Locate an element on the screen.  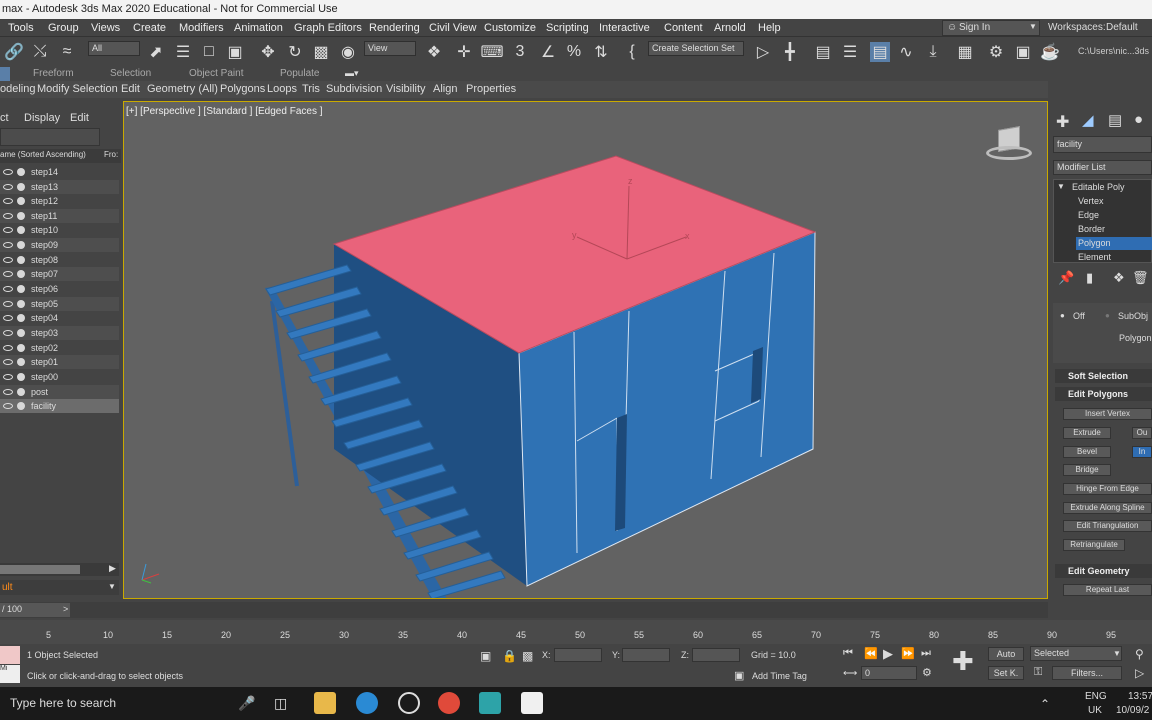
motion-tab-icon: ● is located at coordinates (1138, 119).